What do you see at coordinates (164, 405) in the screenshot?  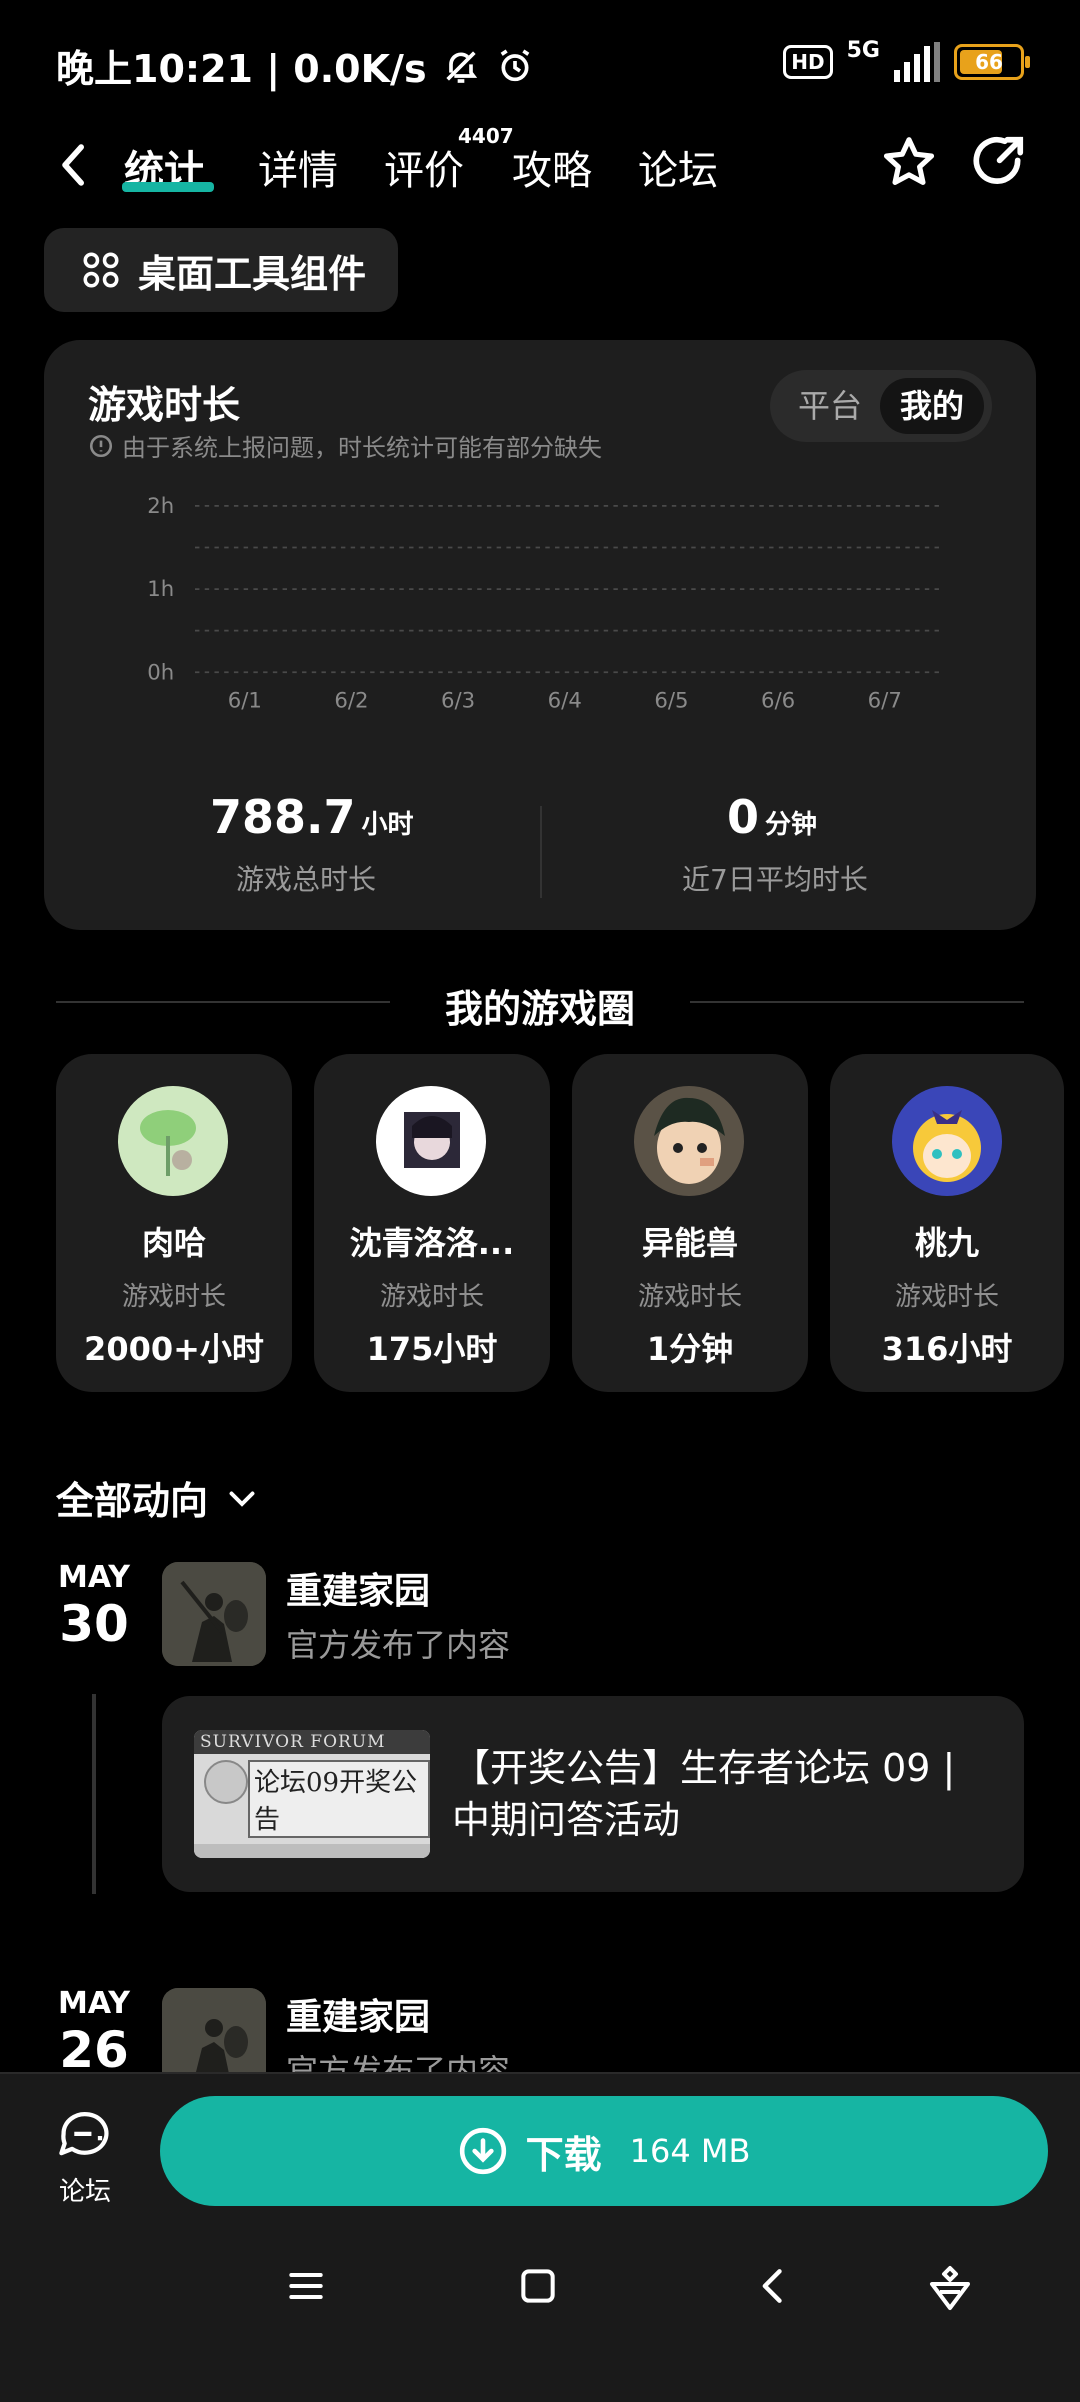 I see `play-time-title: 游戏时长` at bounding box center [164, 405].